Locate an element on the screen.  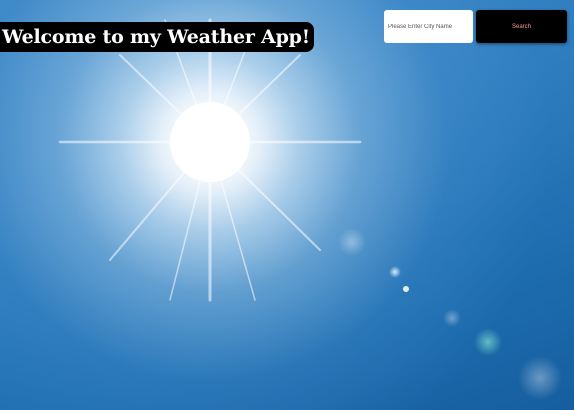
search-button: Search is located at coordinates (521, 26).